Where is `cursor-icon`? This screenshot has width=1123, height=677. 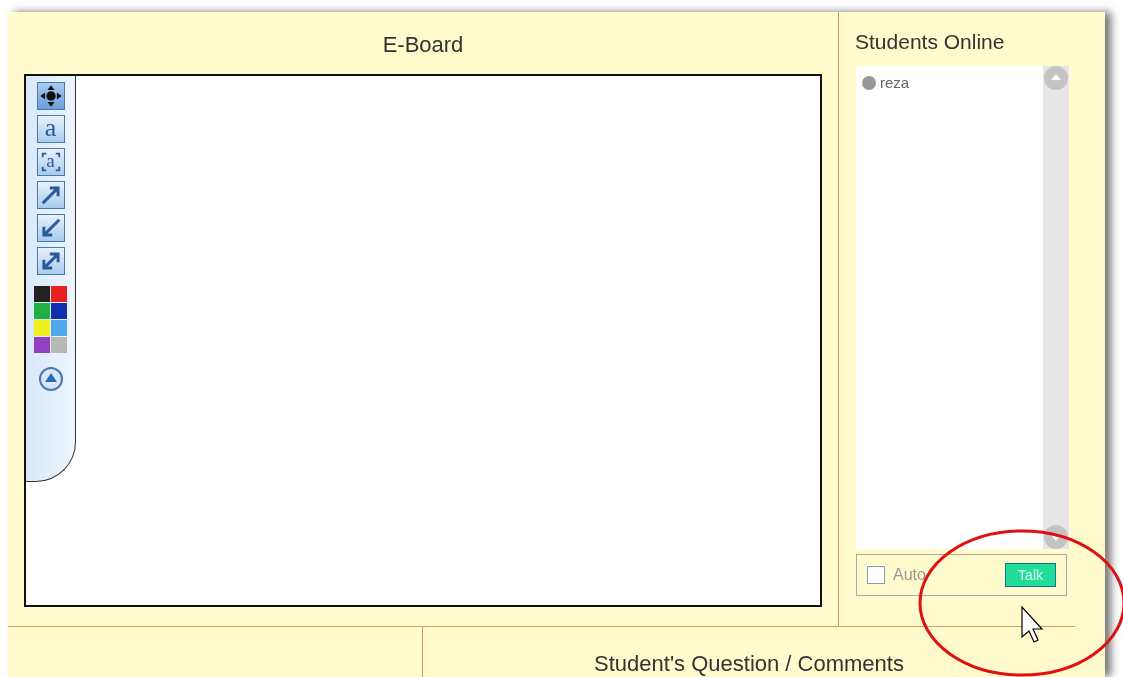 cursor-icon is located at coordinates (1032, 624).